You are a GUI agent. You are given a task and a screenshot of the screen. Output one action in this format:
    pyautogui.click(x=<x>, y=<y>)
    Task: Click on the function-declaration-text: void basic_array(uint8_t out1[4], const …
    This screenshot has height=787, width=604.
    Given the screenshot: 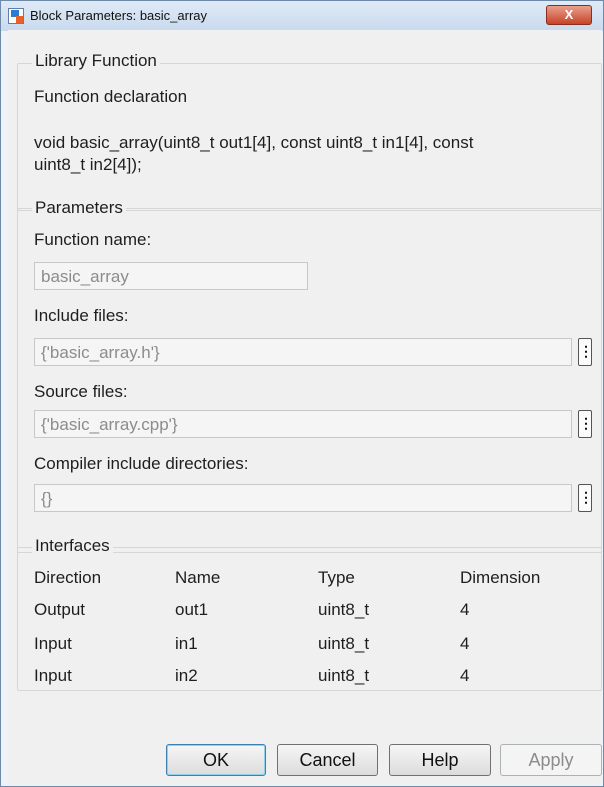 What is the action you would take?
    pyautogui.click(x=314, y=154)
    